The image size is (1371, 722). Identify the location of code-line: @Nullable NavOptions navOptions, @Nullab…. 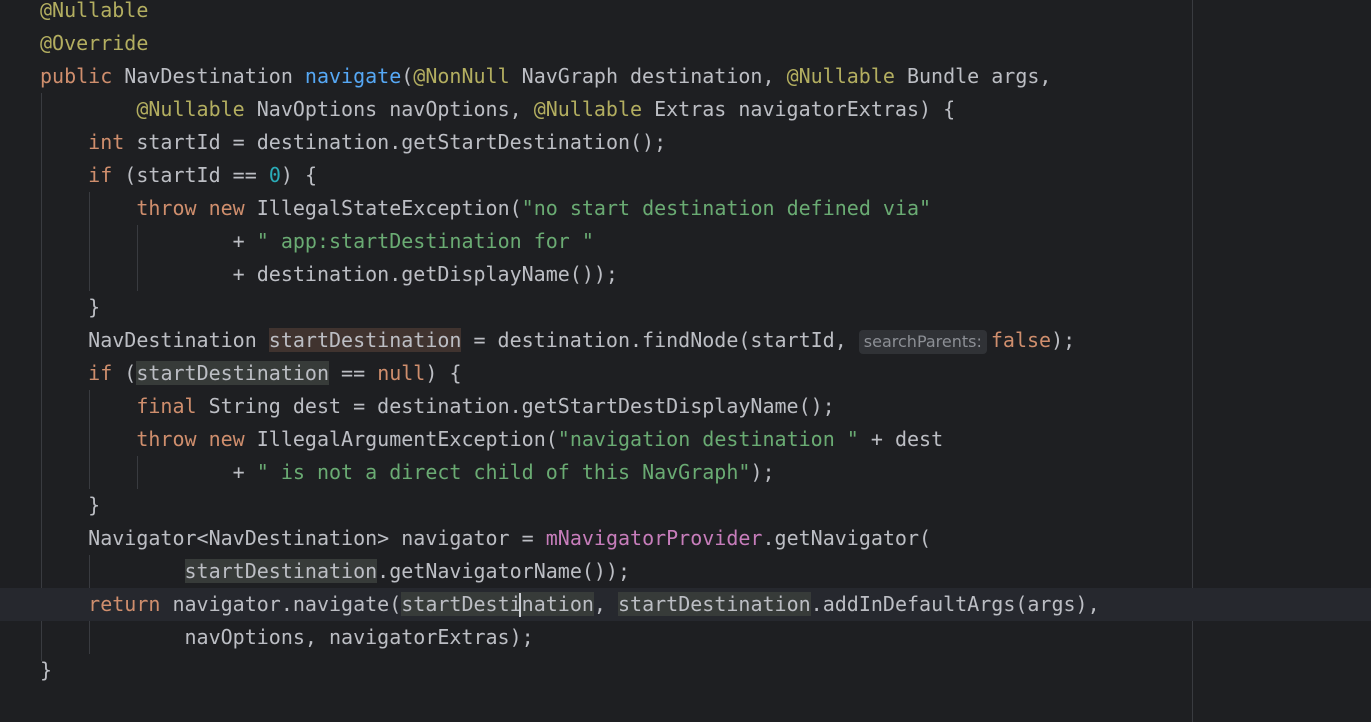
(497, 109).